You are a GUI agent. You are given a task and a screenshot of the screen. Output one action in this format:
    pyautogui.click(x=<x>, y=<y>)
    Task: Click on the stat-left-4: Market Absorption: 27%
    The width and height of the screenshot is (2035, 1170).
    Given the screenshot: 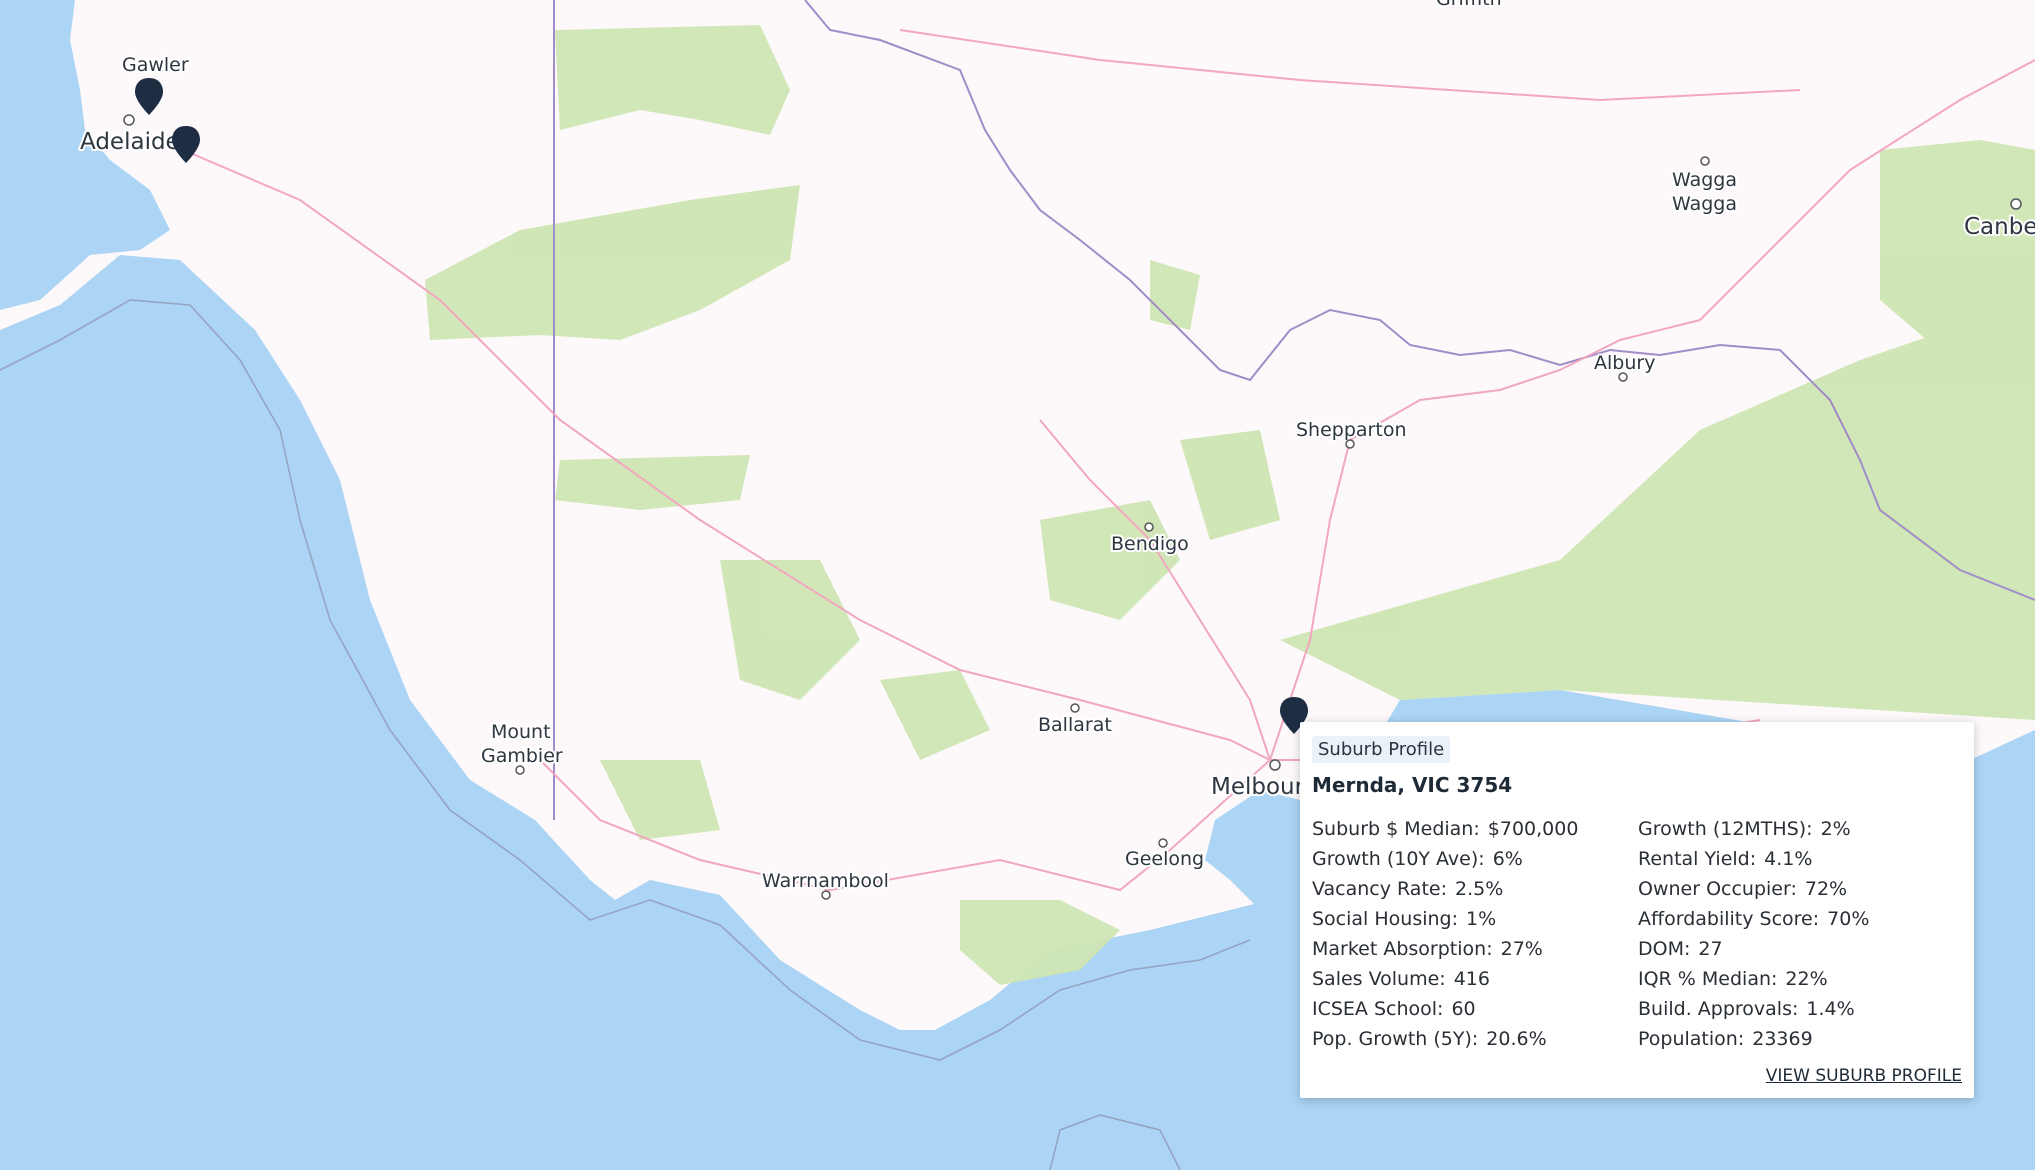 What is the action you would take?
    pyautogui.click(x=1427, y=949)
    